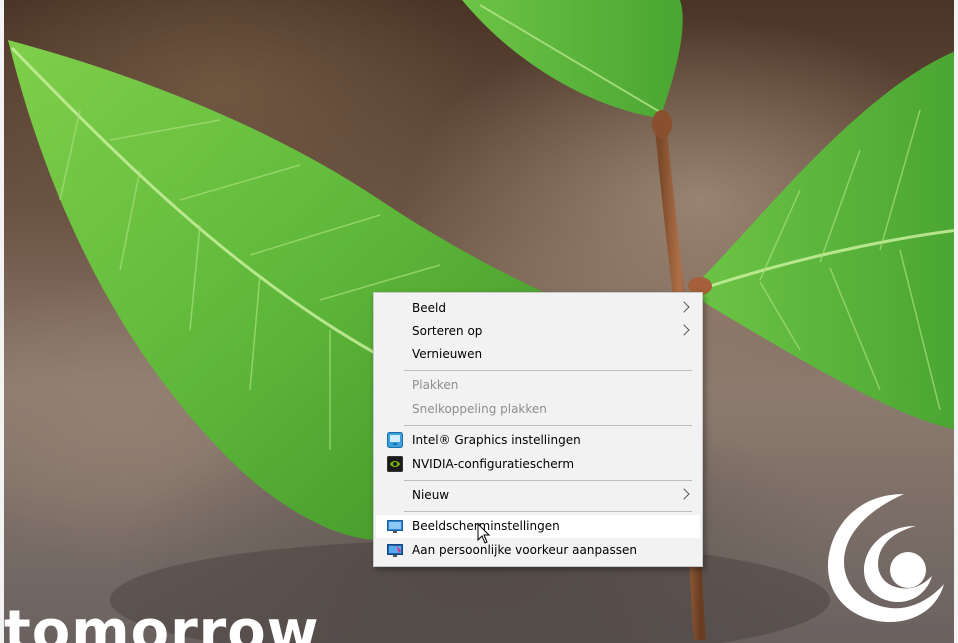 Image resolution: width=958 pixels, height=643 pixels. What do you see at coordinates (956, 321) in the screenshot?
I see `right-frame-edge` at bounding box center [956, 321].